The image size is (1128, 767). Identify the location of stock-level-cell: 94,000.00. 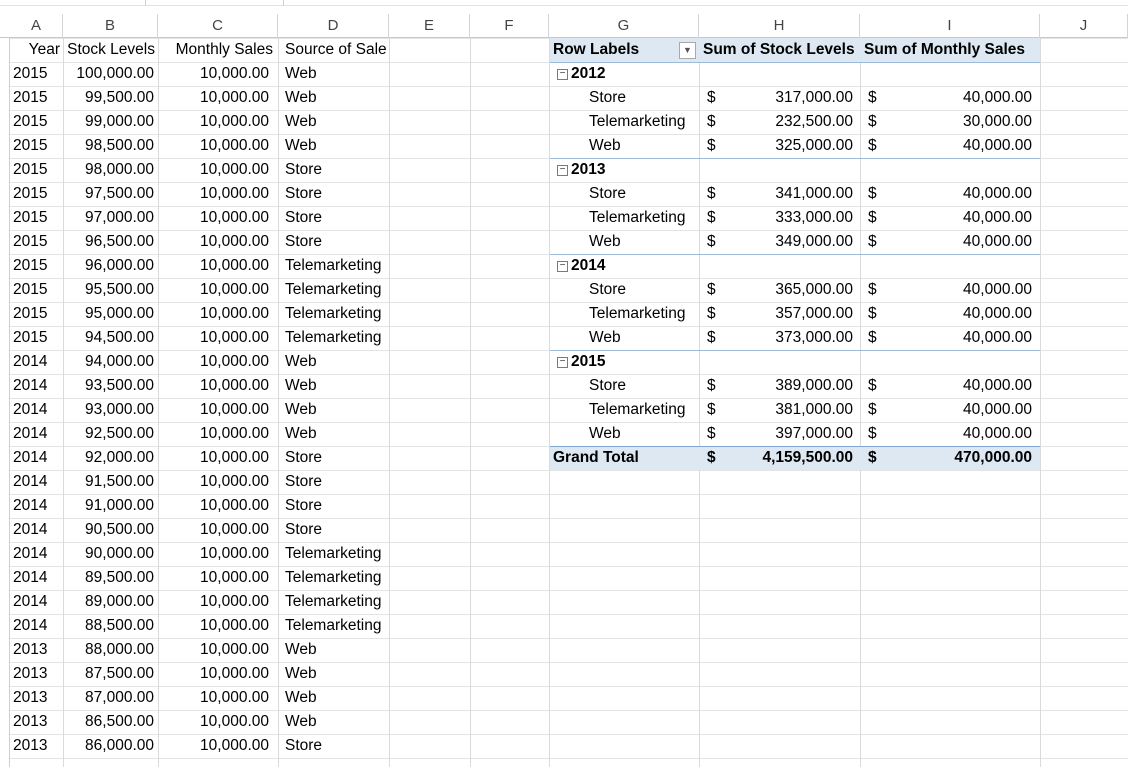
(108, 362).